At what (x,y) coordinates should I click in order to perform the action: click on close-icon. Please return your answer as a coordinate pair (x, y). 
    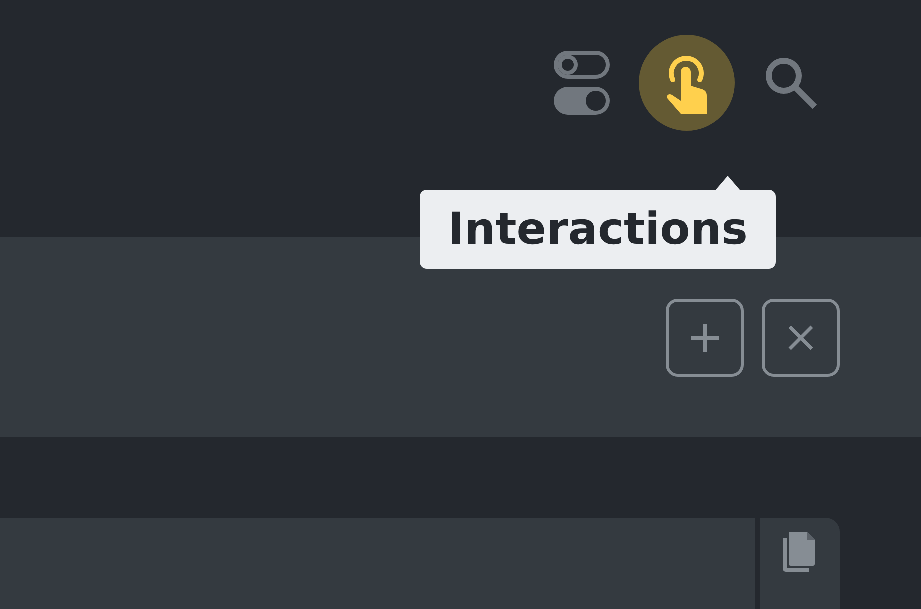
    Looking at the image, I should click on (801, 338).